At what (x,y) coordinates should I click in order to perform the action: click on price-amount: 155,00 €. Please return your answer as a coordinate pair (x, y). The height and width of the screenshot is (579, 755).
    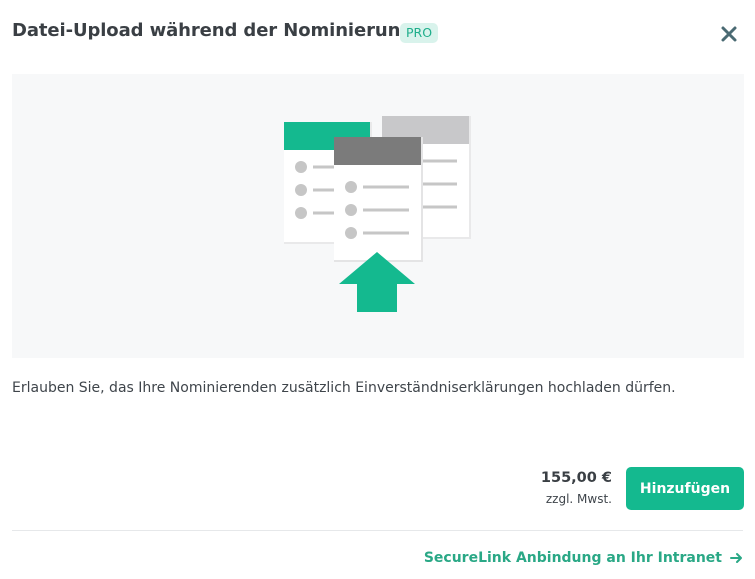
    Looking at the image, I should click on (576, 478).